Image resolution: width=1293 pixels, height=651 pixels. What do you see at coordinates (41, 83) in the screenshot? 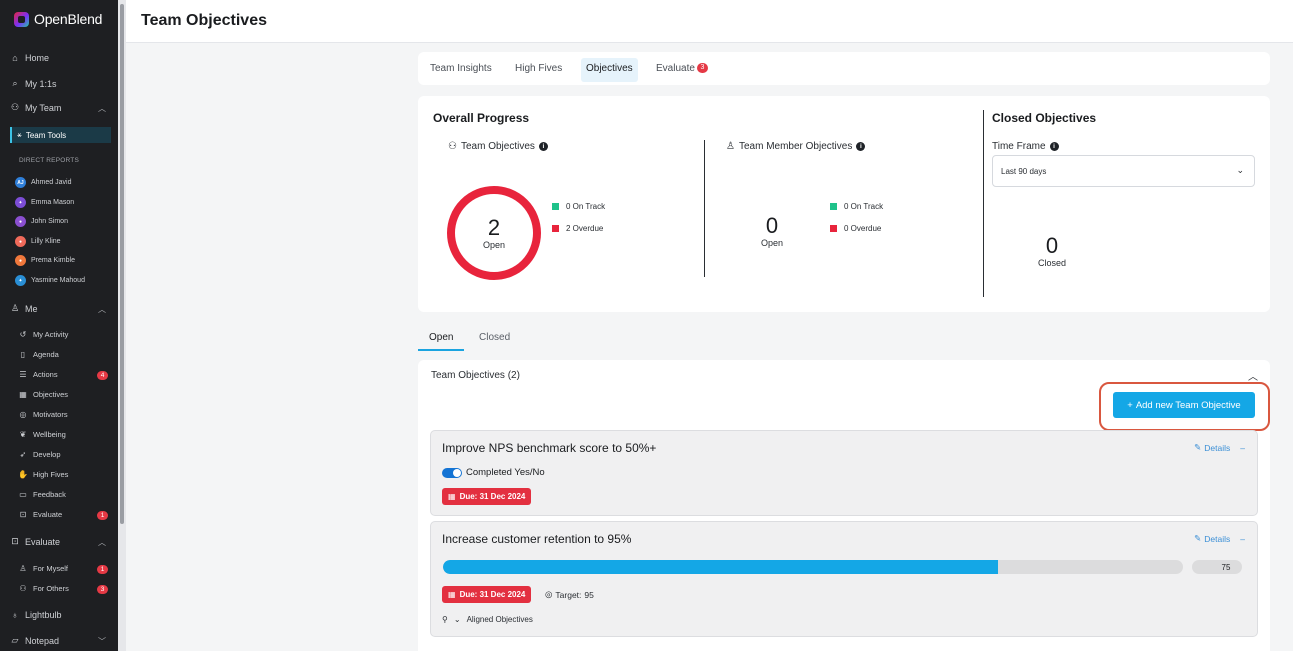
I see `sidebar-item-label: My 1:1s` at bounding box center [41, 83].